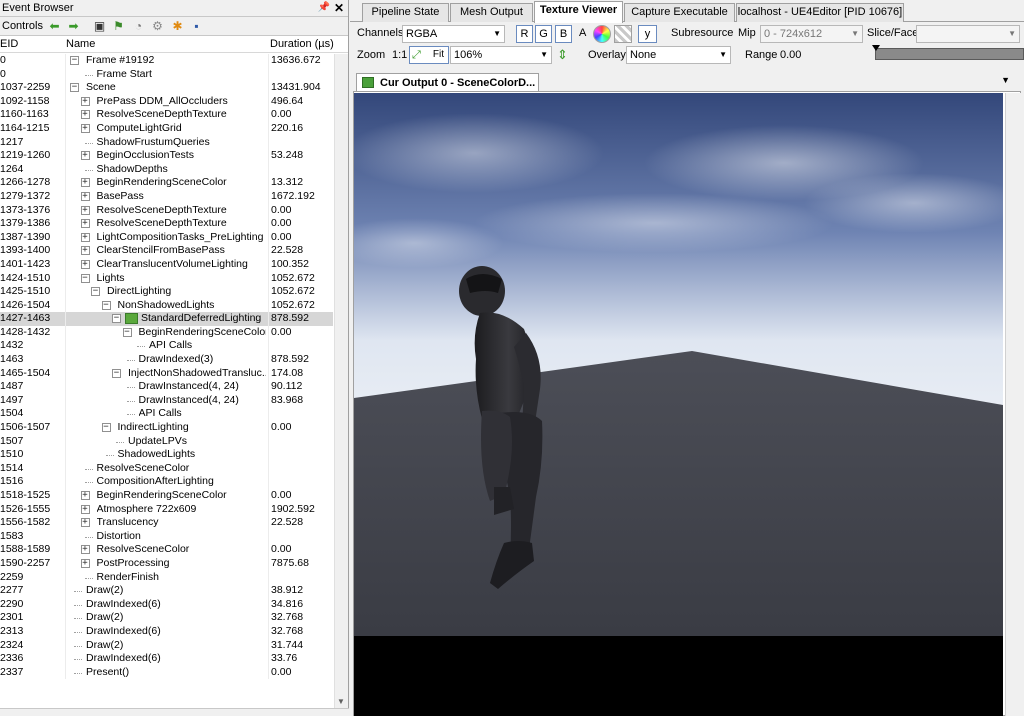  I want to click on event-row: 1432 API Calls, so click(166, 346).